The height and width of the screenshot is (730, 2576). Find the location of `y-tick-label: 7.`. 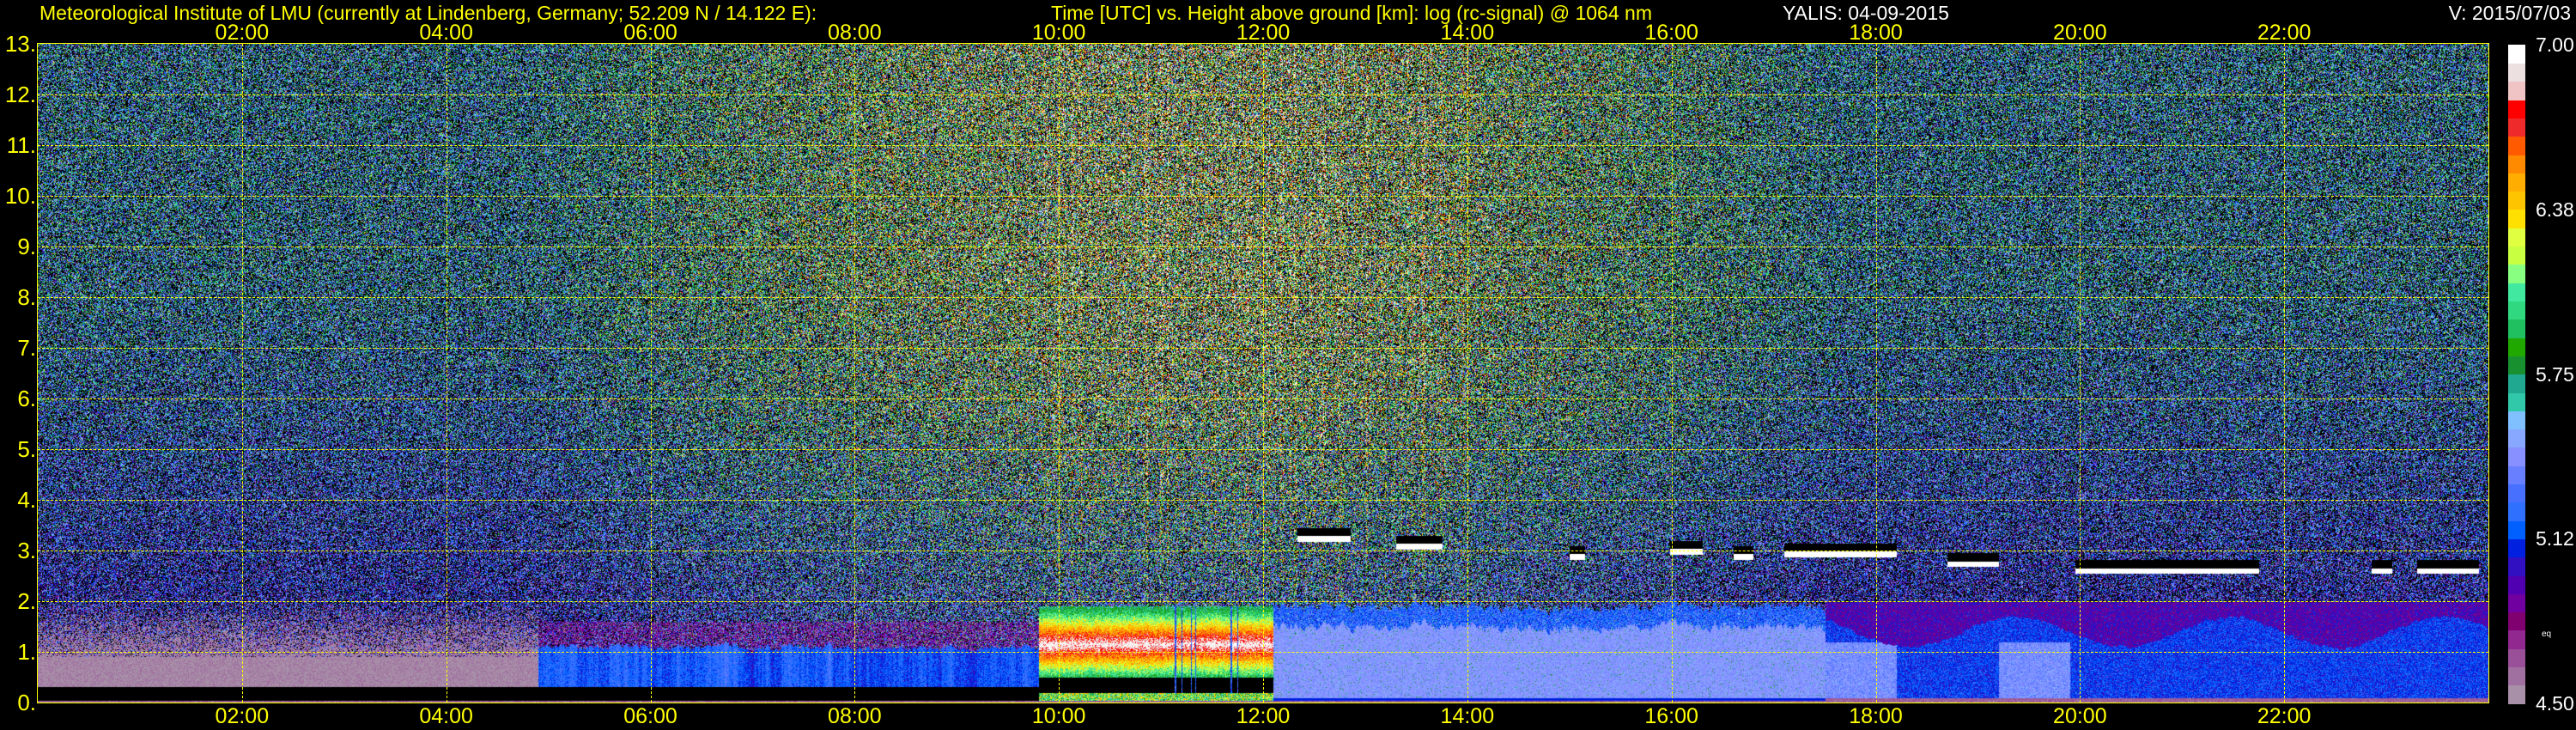

y-tick-label: 7. is located at coordinates (27, 348).